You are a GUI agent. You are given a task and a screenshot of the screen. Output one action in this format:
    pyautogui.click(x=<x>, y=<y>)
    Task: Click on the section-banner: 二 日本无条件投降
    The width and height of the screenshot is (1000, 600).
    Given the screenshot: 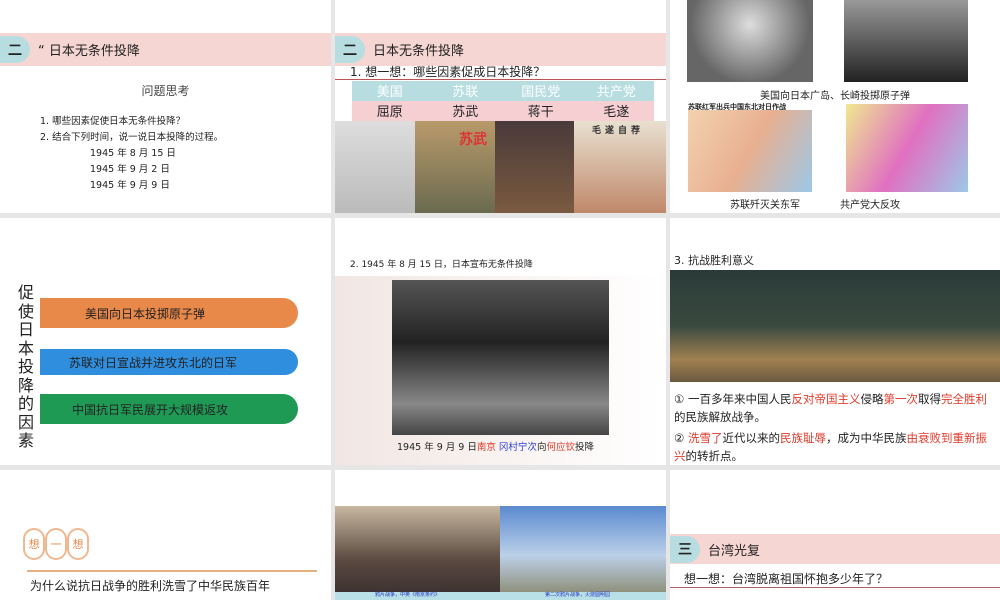 What is the action you would take?
    pyautogui.click(x=500, y=49)
    